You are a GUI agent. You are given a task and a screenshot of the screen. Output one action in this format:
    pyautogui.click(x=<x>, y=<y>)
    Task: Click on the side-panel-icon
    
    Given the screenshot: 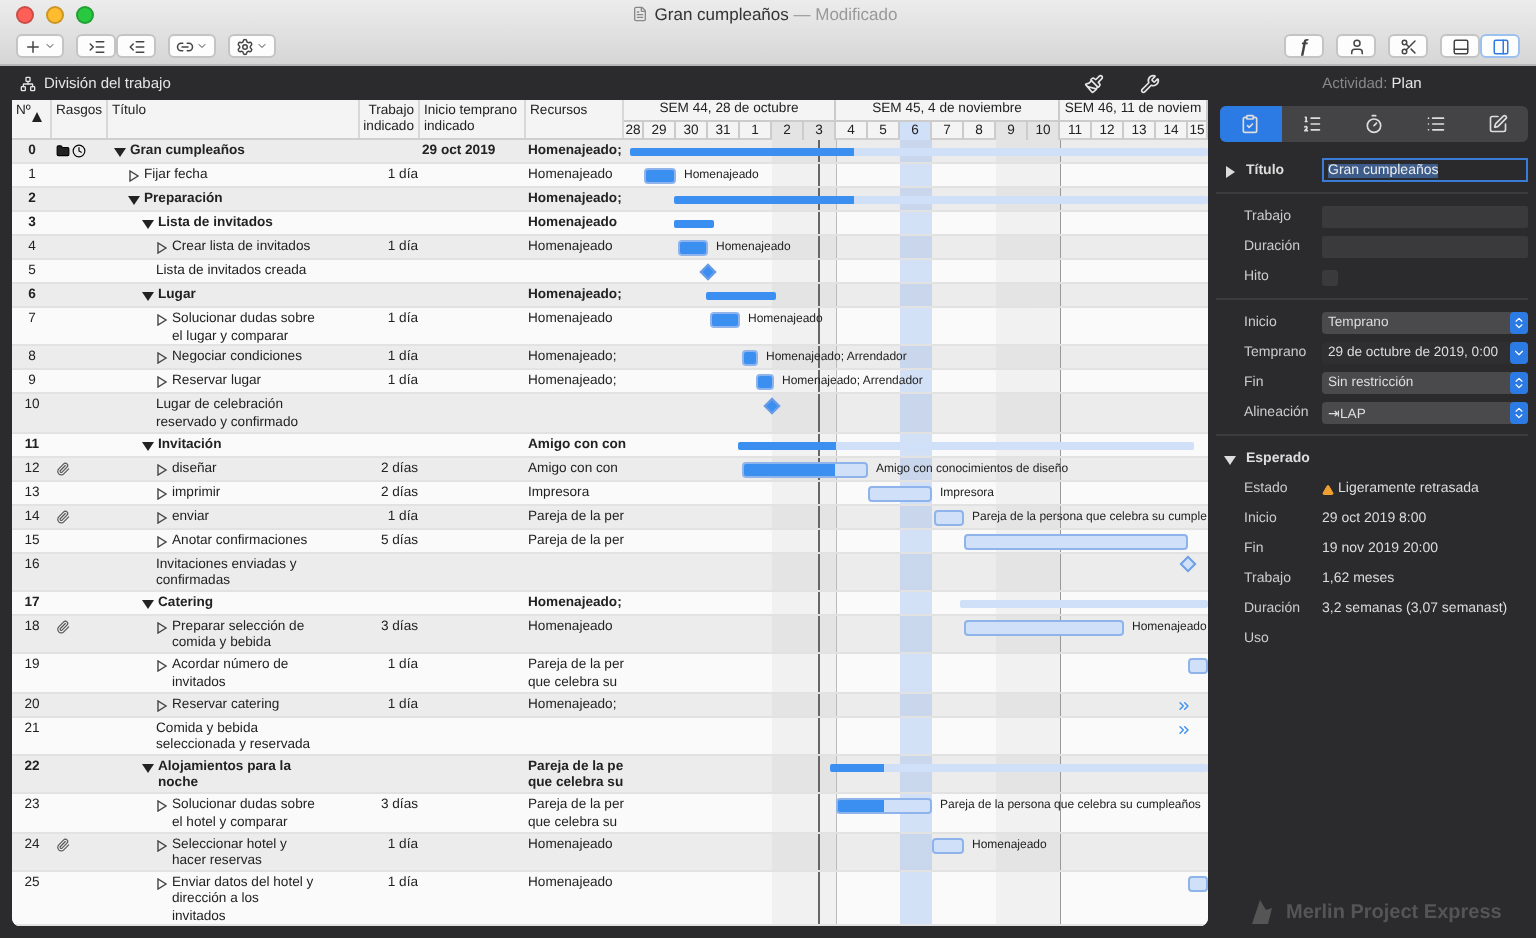 What is the action you would take?
    pyautogui.click(x=1500, y=46)
    